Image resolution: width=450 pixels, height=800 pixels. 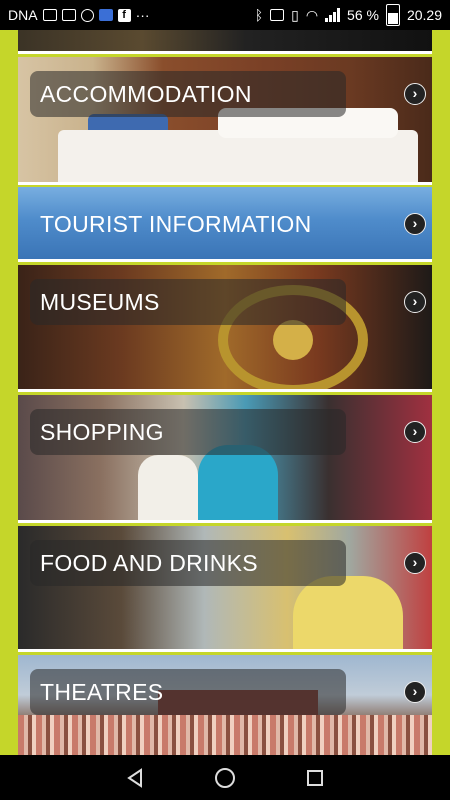 I want to click on menu-item-museums: MUSEUMS ›, so click(x=225, y=328).